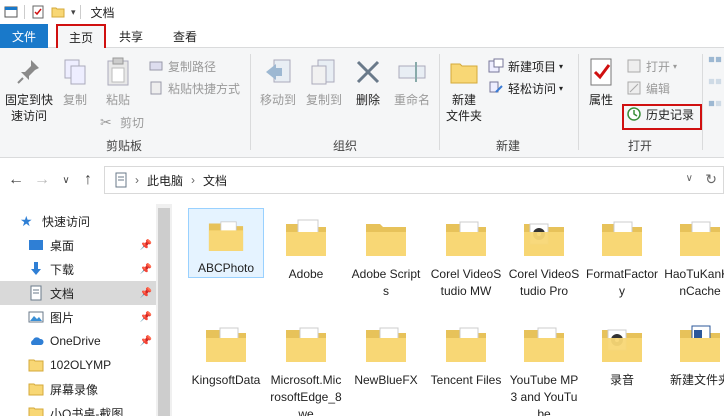 This screenshot has height=416, width=724. I want to click on nav-item-desktop: 桌面 📌, so click(78, 245).